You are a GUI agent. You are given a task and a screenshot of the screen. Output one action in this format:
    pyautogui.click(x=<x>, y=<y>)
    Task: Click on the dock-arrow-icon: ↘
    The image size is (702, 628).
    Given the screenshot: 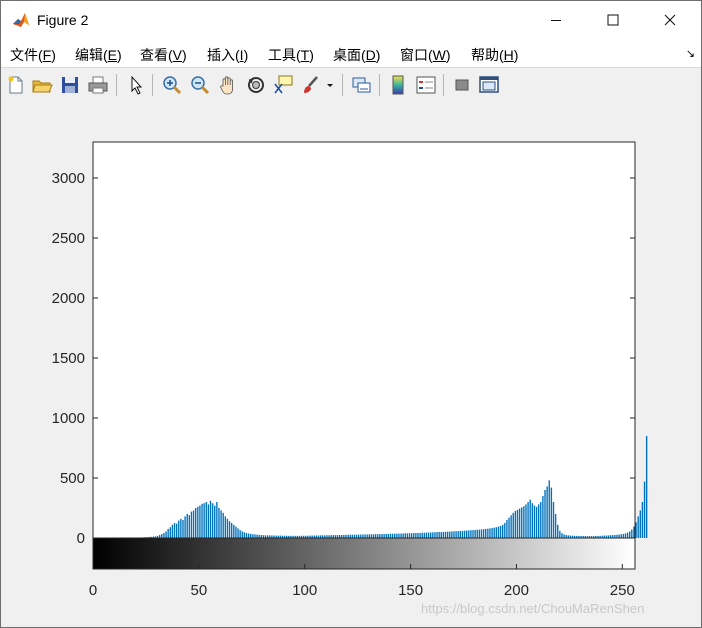 What is the action you would take?
    pyautogui.click(x=690, y=53)
    